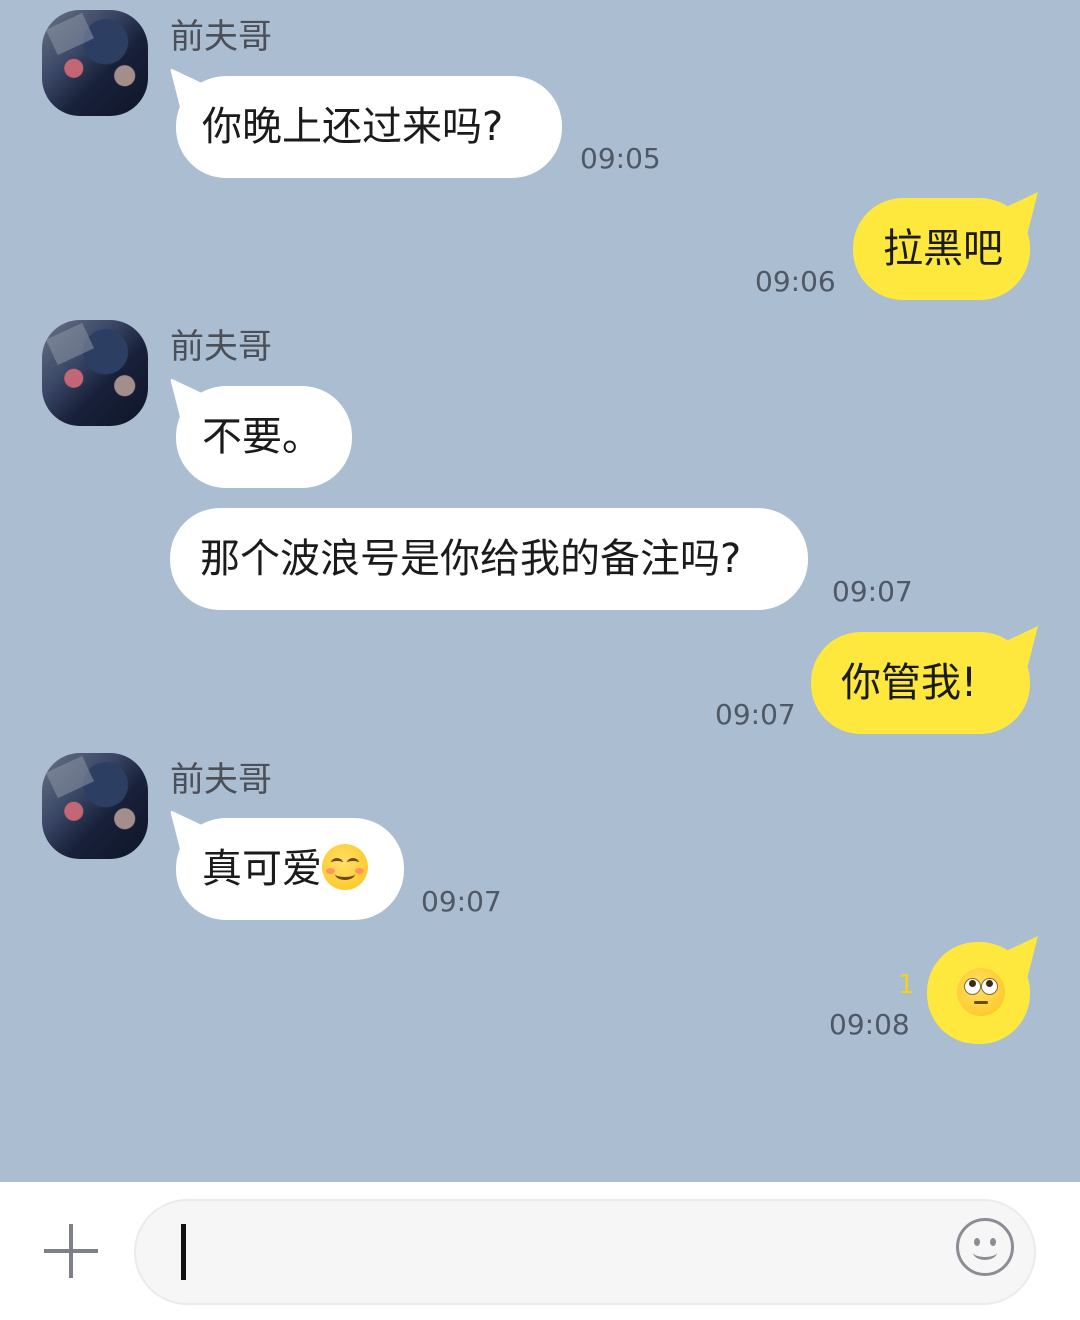 Image resolution: width=1080 pixels, height=1320 pixels. What do you see at coordinates (906, 985) in the screenshot?
I see `unread-count: 1` at bounding box center [906, 985].